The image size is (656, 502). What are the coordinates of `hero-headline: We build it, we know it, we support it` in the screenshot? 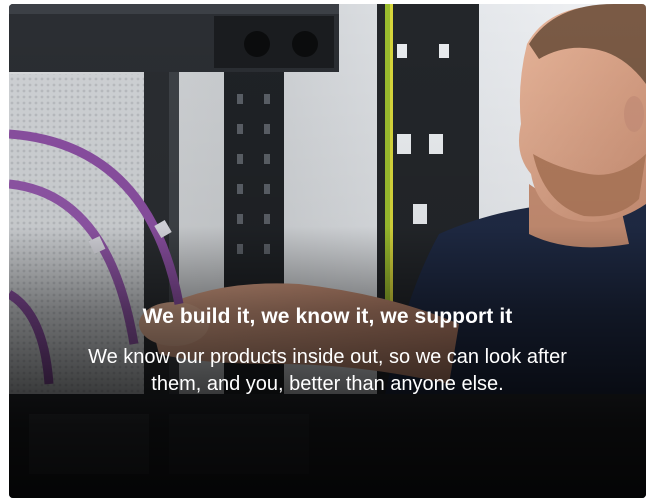 It's located at (327, 316).